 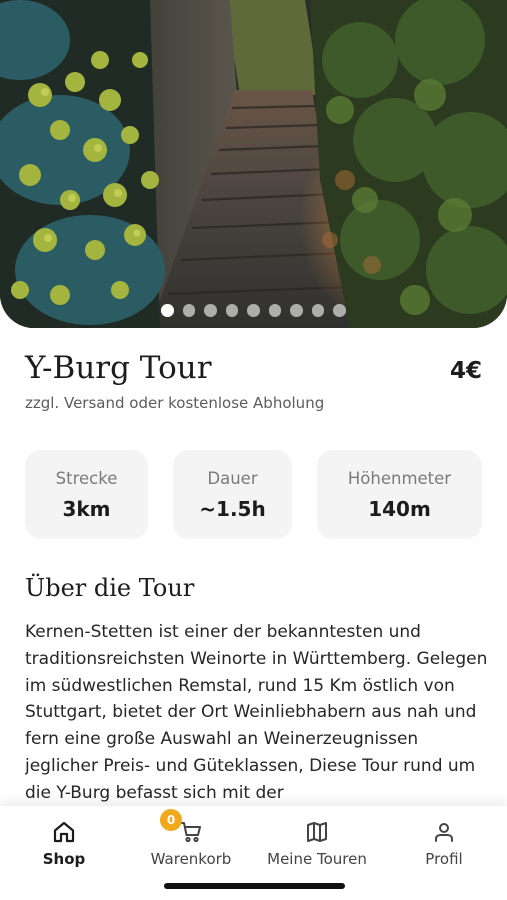 What do you see at coordinates (444, 844) in the screenshot?
I see `tab-profile: Profil` at bounding box center [444, 844].